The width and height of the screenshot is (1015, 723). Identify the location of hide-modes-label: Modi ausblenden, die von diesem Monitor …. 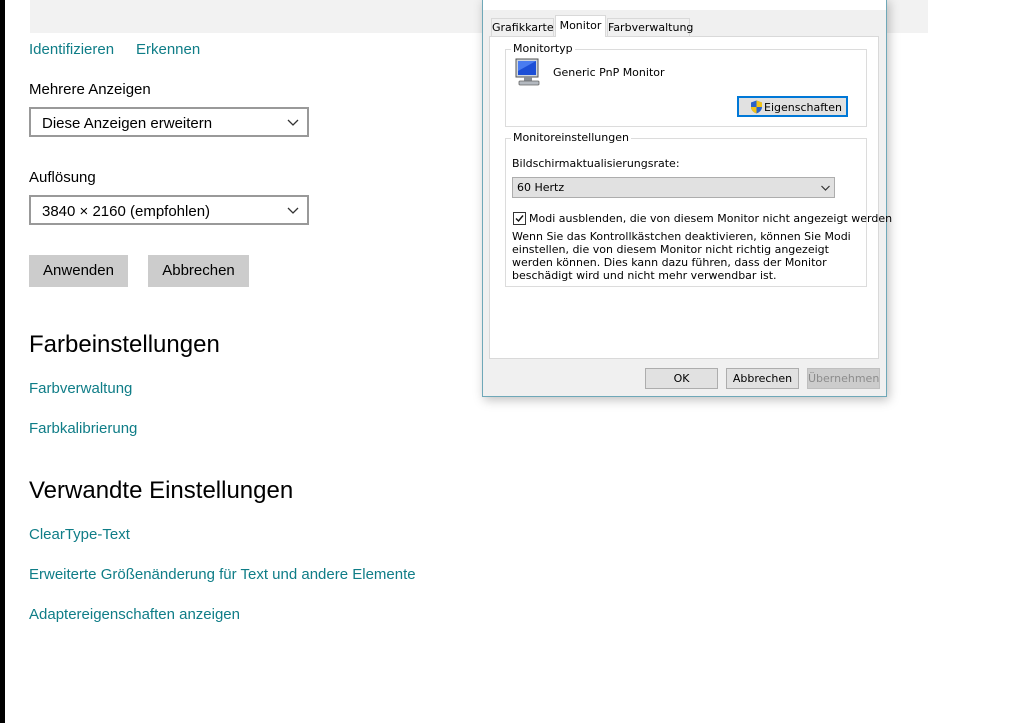
(710, 218).